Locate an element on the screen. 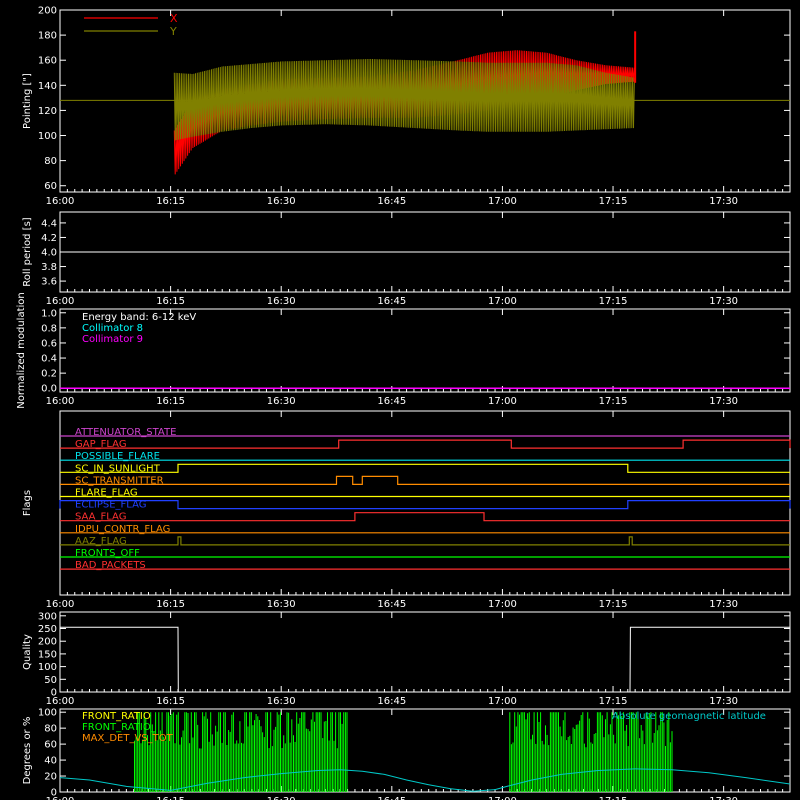 The width and height of the screenshot is (800, 800). y-axis-label: Roll period [s] is located at coordinates (27, 251).